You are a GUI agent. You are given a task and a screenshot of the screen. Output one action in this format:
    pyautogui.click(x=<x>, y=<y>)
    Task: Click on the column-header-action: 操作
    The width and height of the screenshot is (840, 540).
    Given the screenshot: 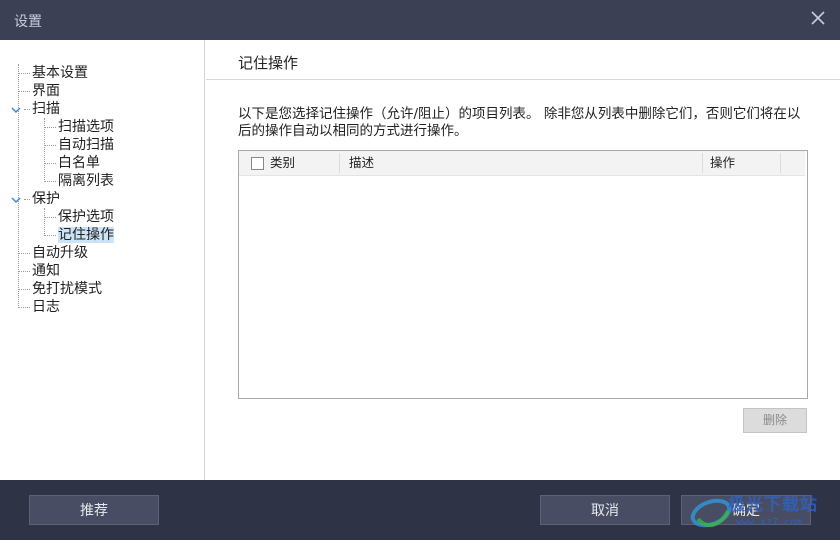 What is the action you would take?
    pyautogui.click(x=722, y=163)
    